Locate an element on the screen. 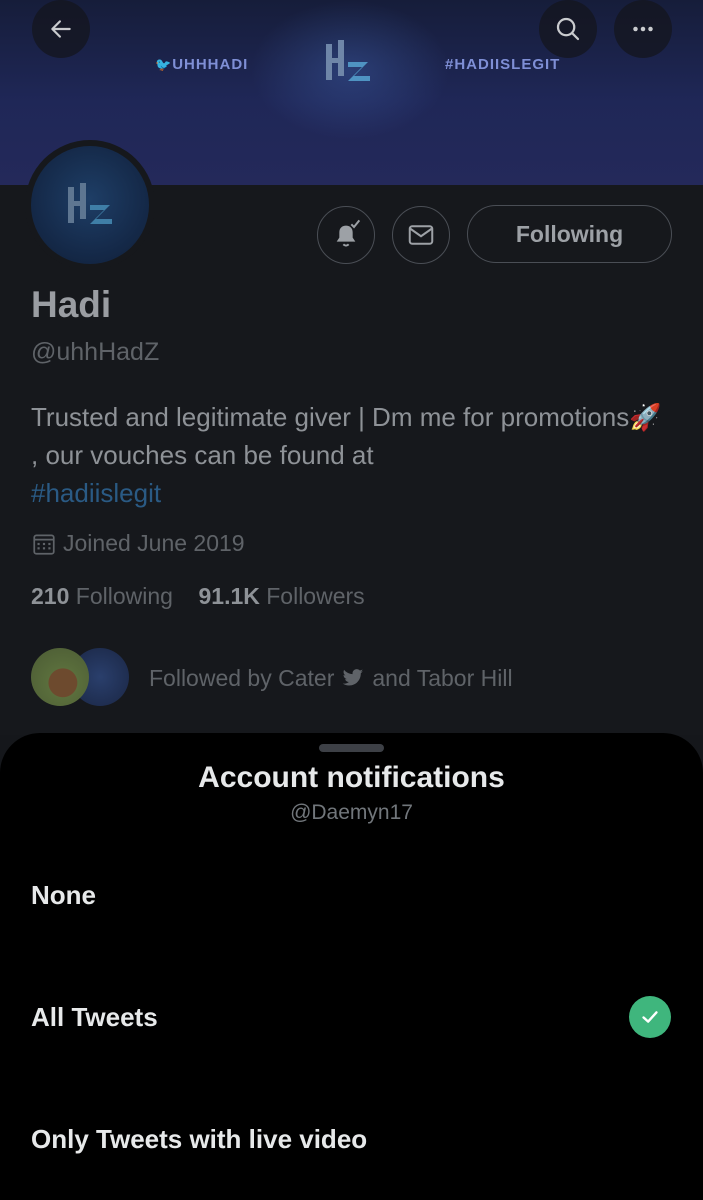 This screenshot has height=1200, width=703. banner-right-text: #HADIISLEGIT is located at coordinates (503, 64).